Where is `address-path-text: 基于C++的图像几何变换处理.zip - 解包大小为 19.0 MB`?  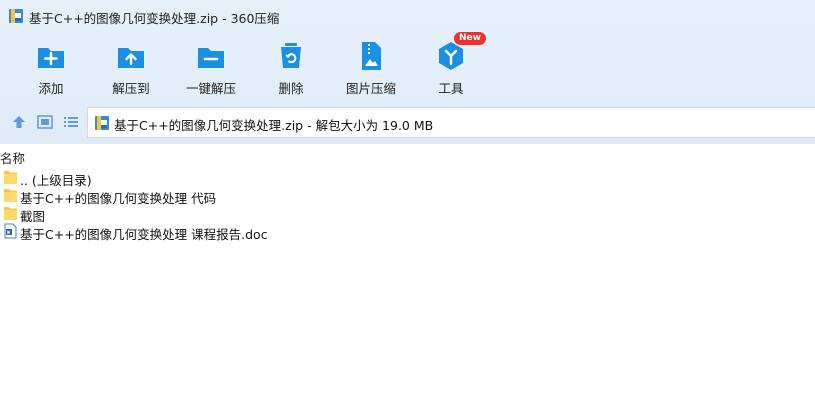
address-path-text: 基于C++的图像几何变换处理.zip - 解包大小为 19.0 MB is located at coordinates (274, 125).